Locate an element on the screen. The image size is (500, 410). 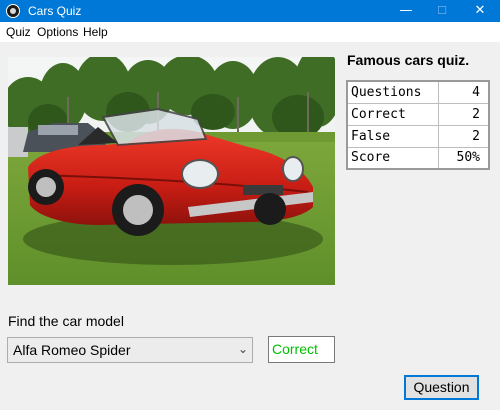
table-row: Score 50% is located at coordinates (418, 158).